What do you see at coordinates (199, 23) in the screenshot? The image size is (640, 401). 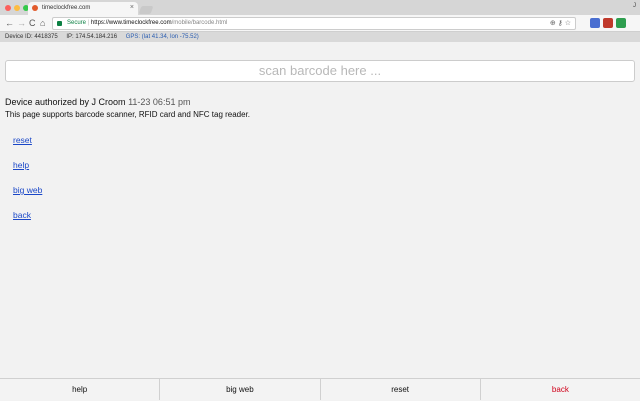 I see `url-path: /mobile/barcode.html` at bounding box center [199, 23].